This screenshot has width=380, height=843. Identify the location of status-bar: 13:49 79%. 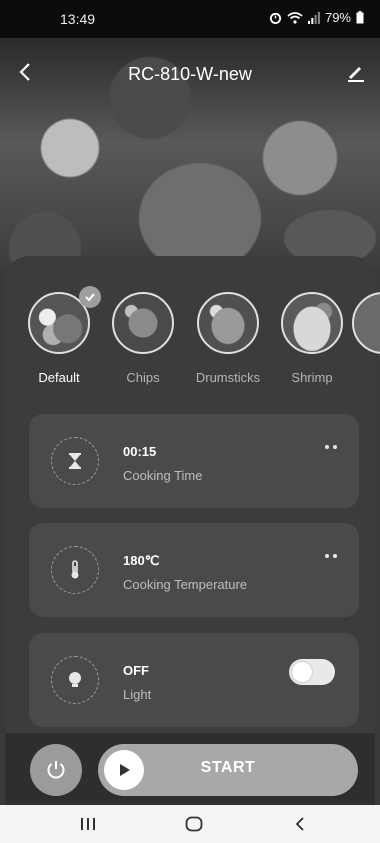
(190, 19).